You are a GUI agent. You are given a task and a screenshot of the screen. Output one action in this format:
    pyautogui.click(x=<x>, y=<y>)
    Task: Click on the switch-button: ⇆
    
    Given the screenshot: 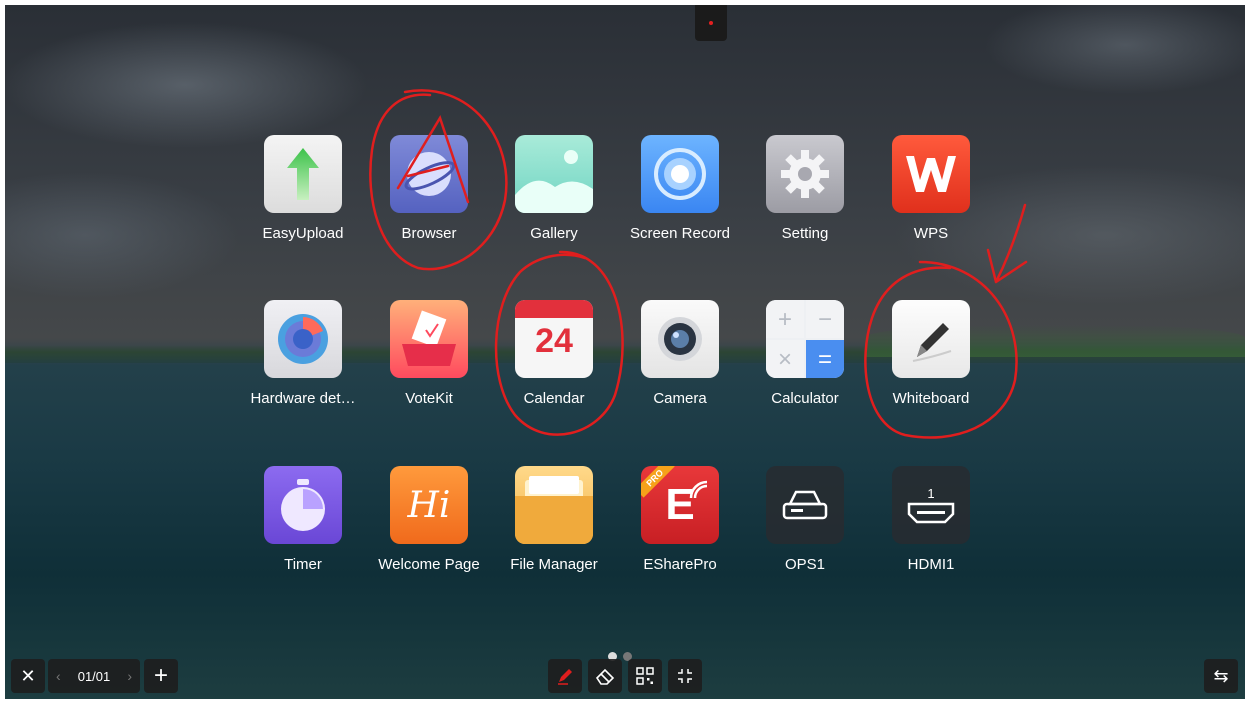 What is the action you would take?
    pyautogui.click(x=1221, y=676)
    